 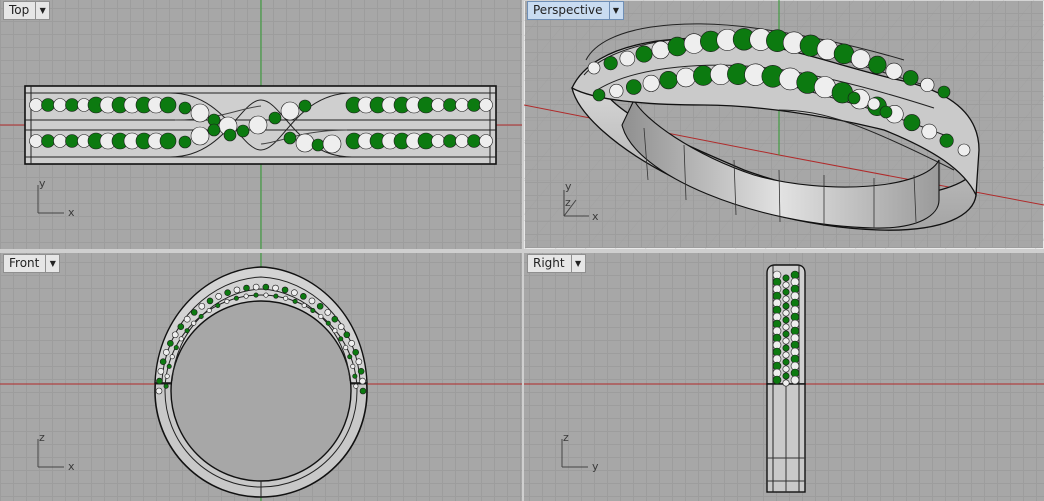 What do you see at coordinates (24, 263) in the screenshot?
I see `viewport-title-front: Front` at bounding box center [24, 263].